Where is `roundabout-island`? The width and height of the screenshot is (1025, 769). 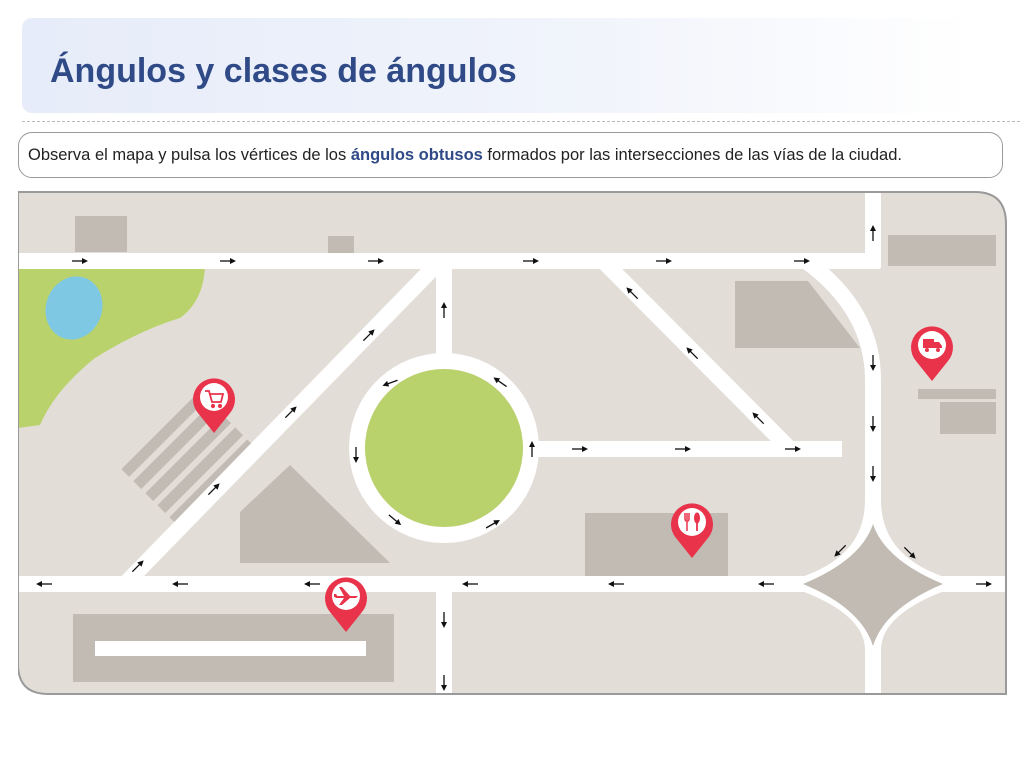
roundabout-island is located at coordinates (444, 448).